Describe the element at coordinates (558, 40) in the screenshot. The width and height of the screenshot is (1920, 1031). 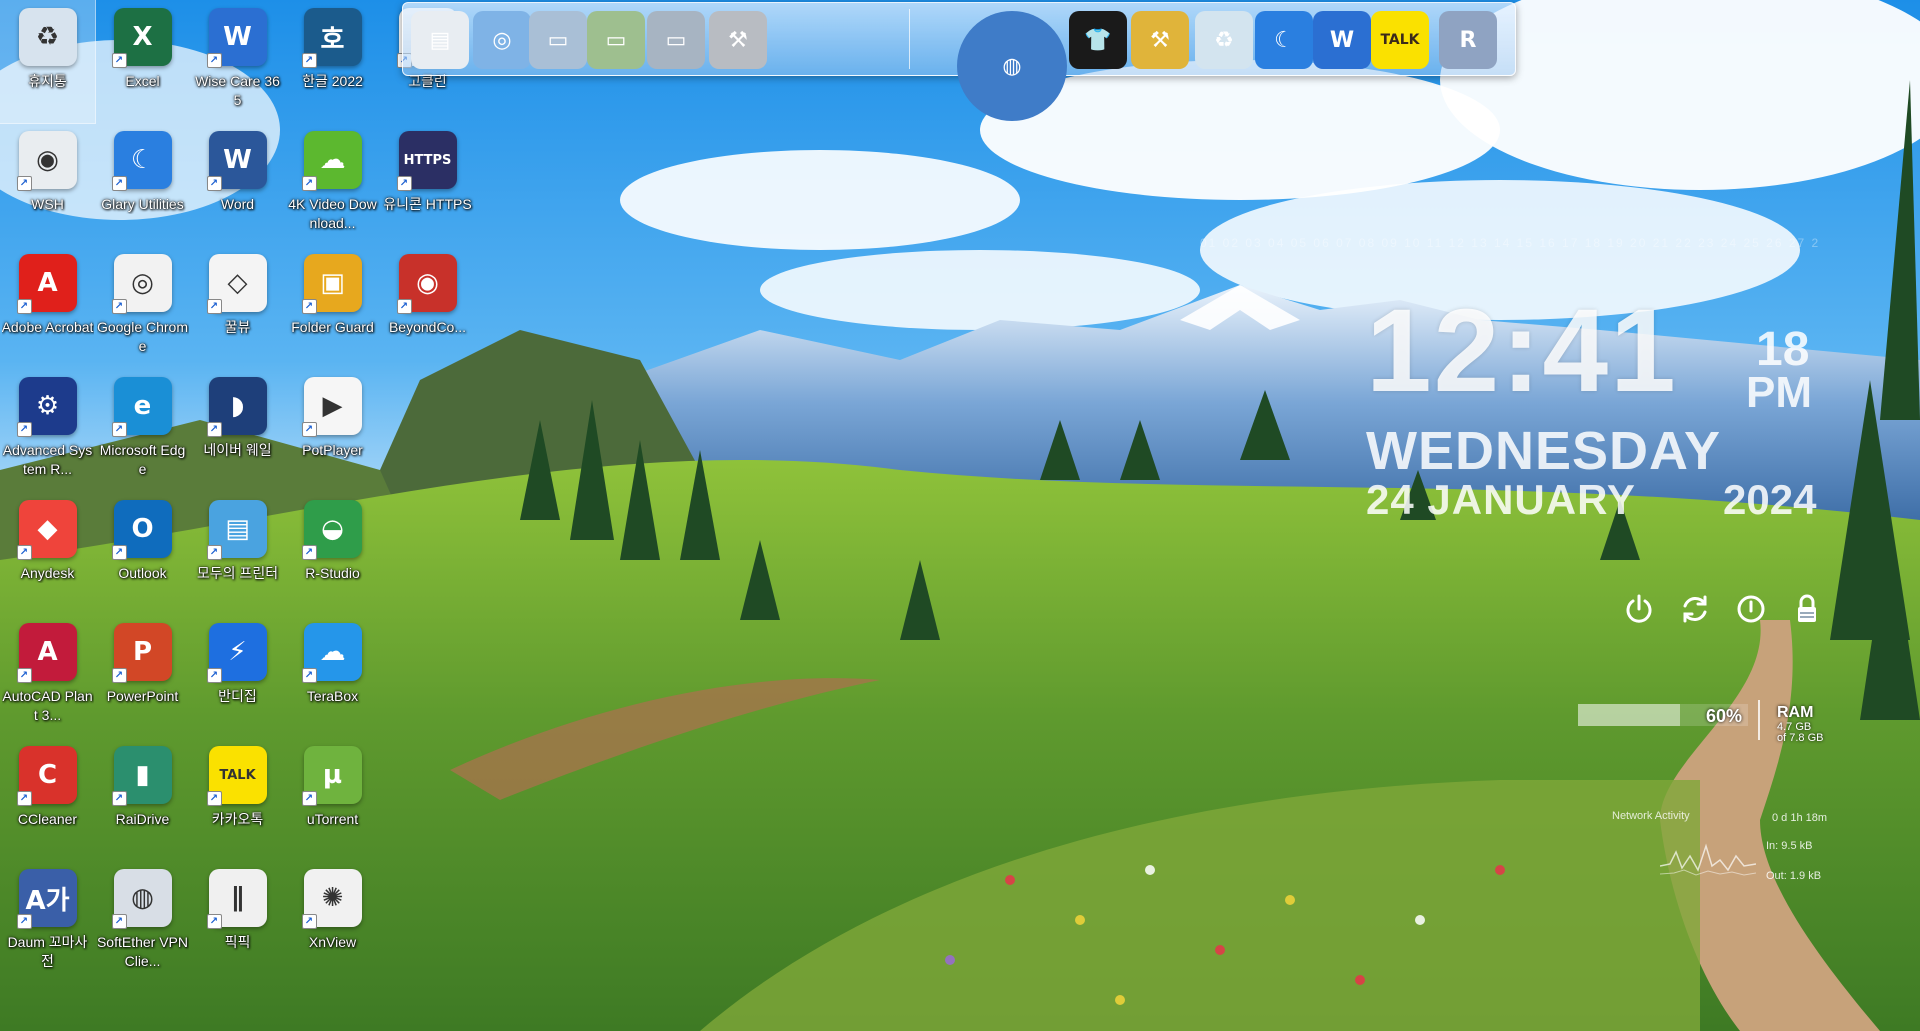
I see `folder-icon: ▭` at that location.